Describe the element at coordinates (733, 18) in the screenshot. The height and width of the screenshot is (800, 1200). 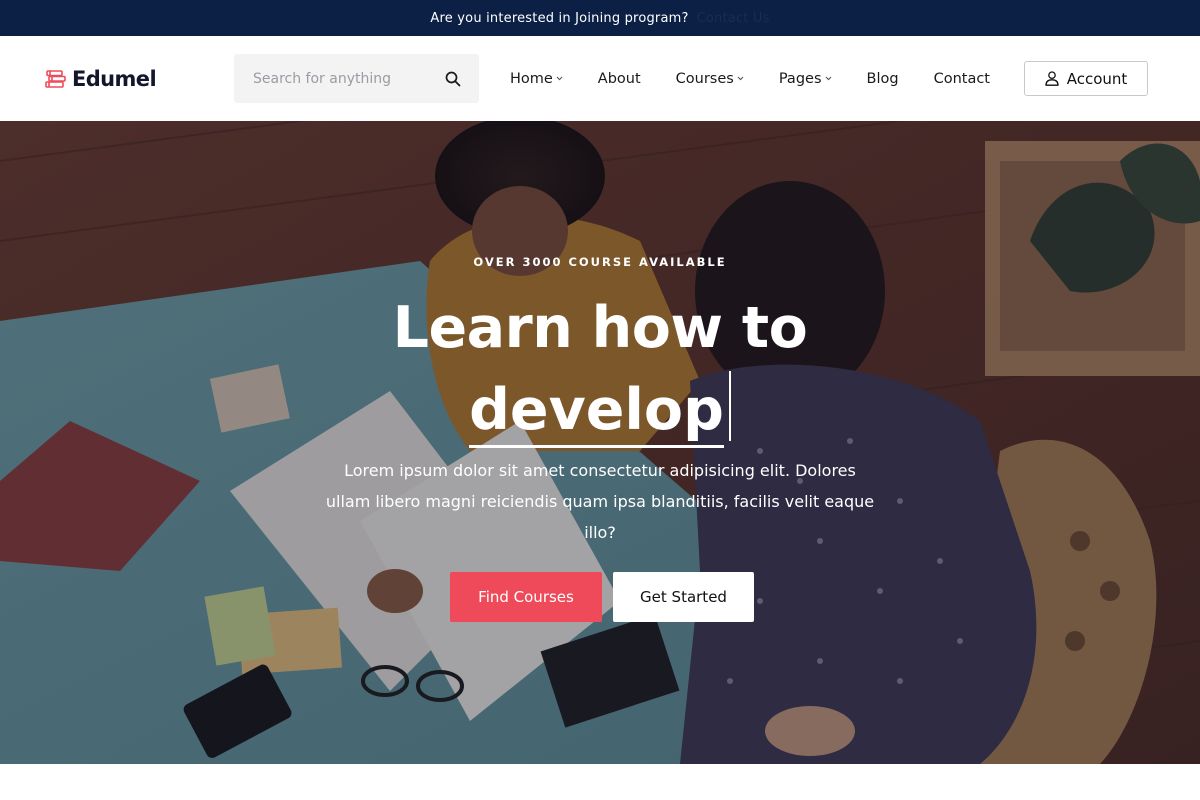
I see `announcement-link: Contact Us` at that location.